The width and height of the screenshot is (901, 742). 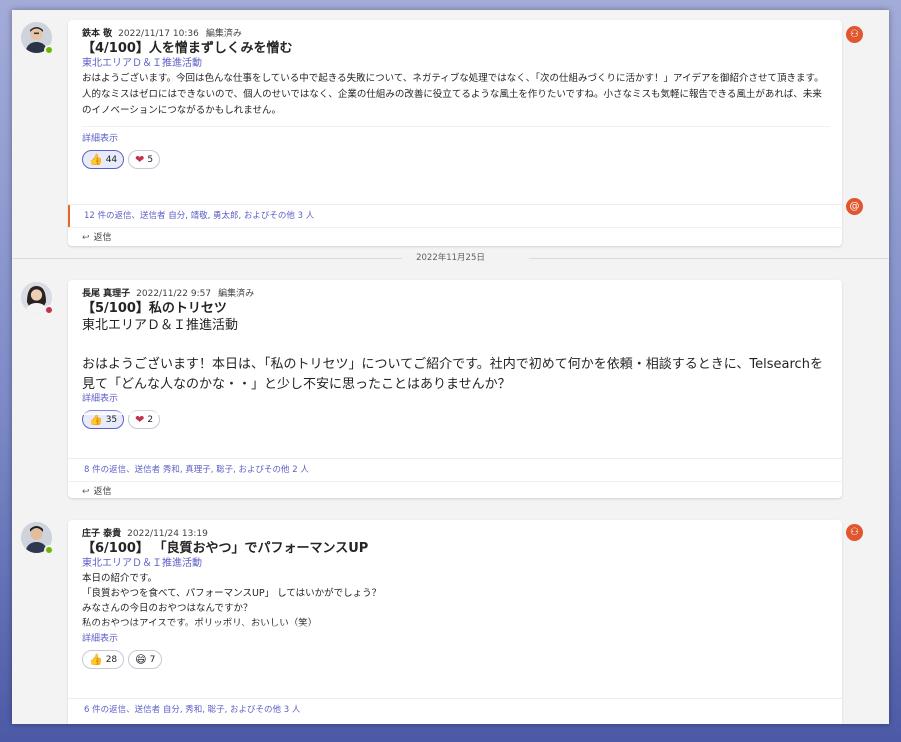 What do you see at coordinates (232, 593) in the screenshot?
I see `message-body-line: 「良質おやつを食べて、パフォーマンスUP」 してはいかがでしょう？` at bounding box center [232, 593].